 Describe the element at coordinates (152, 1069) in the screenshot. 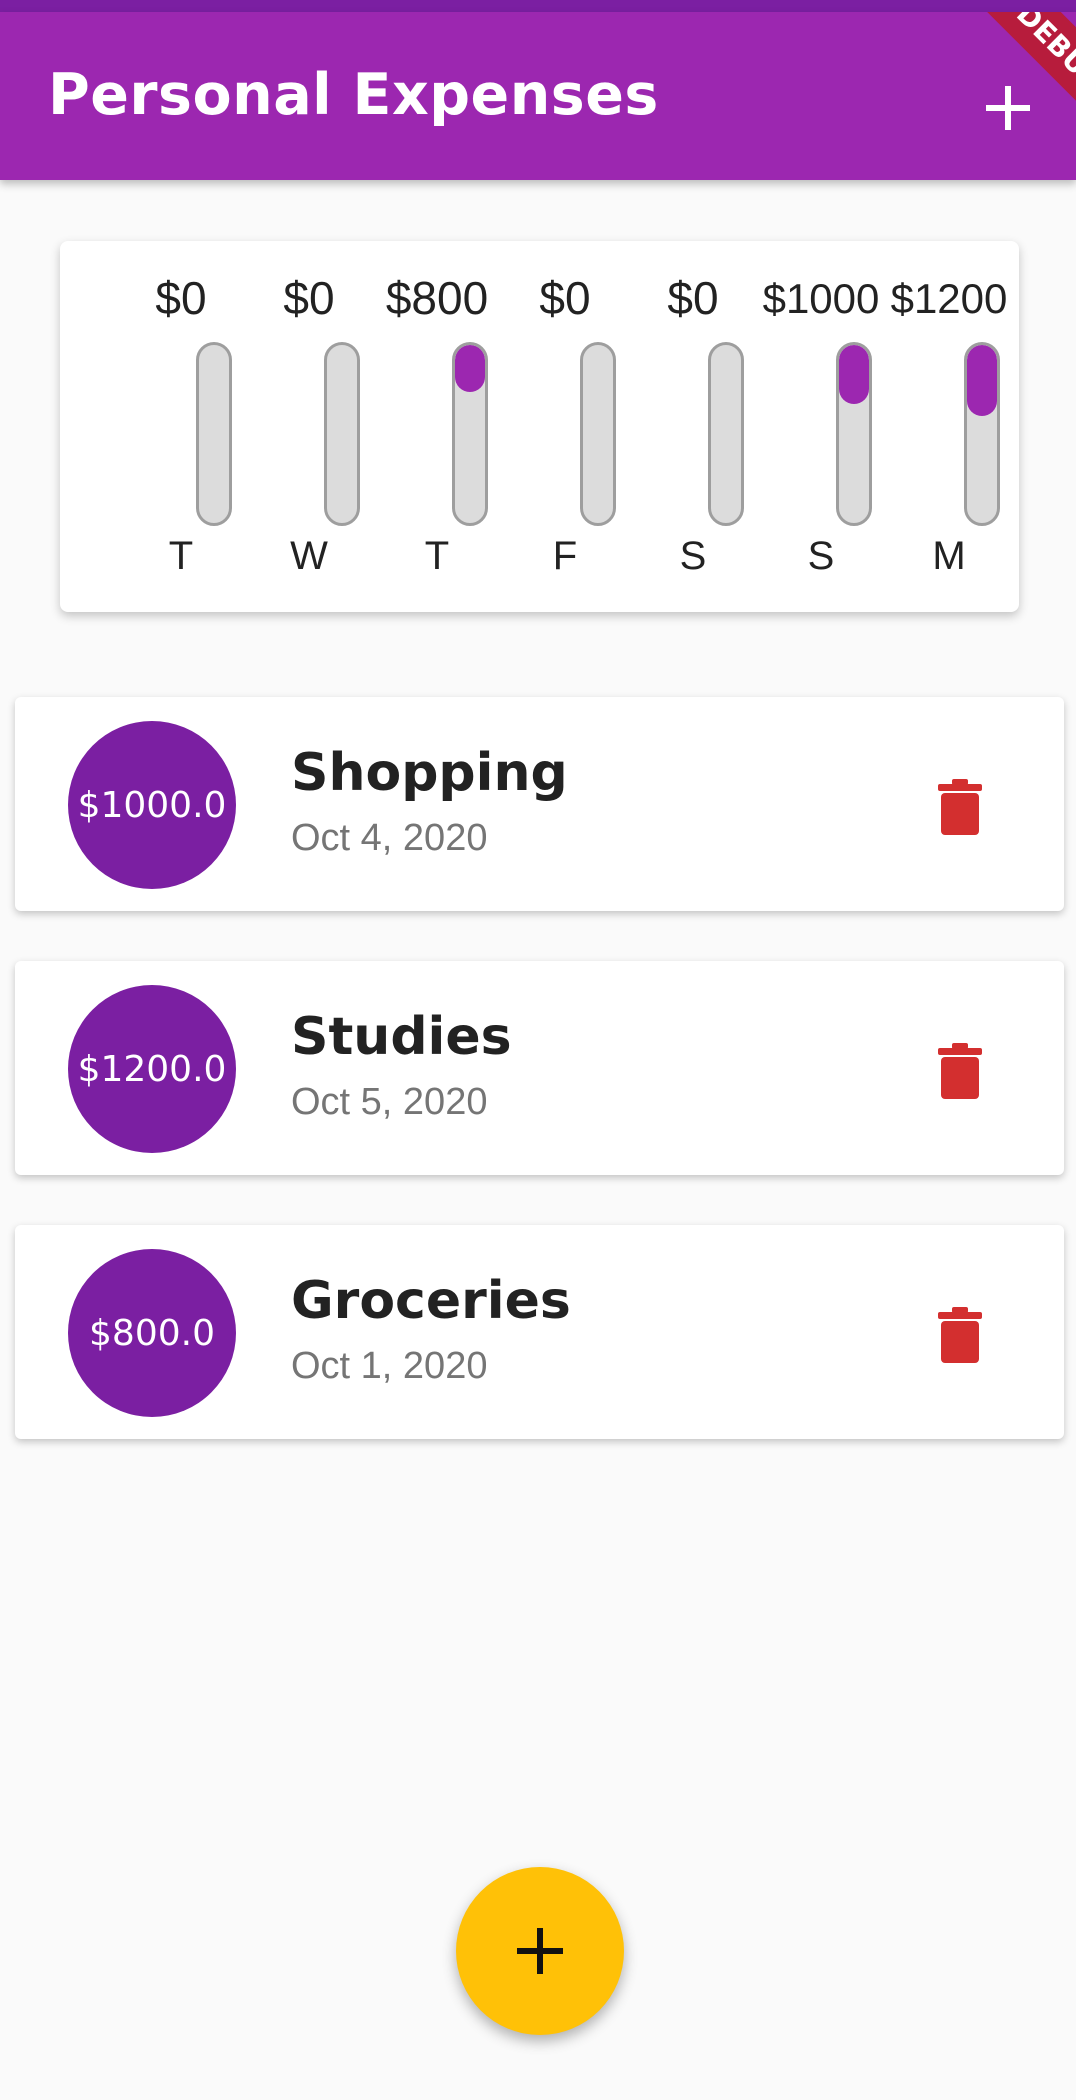

I see `amount-avatar: $1200.0` at that location.